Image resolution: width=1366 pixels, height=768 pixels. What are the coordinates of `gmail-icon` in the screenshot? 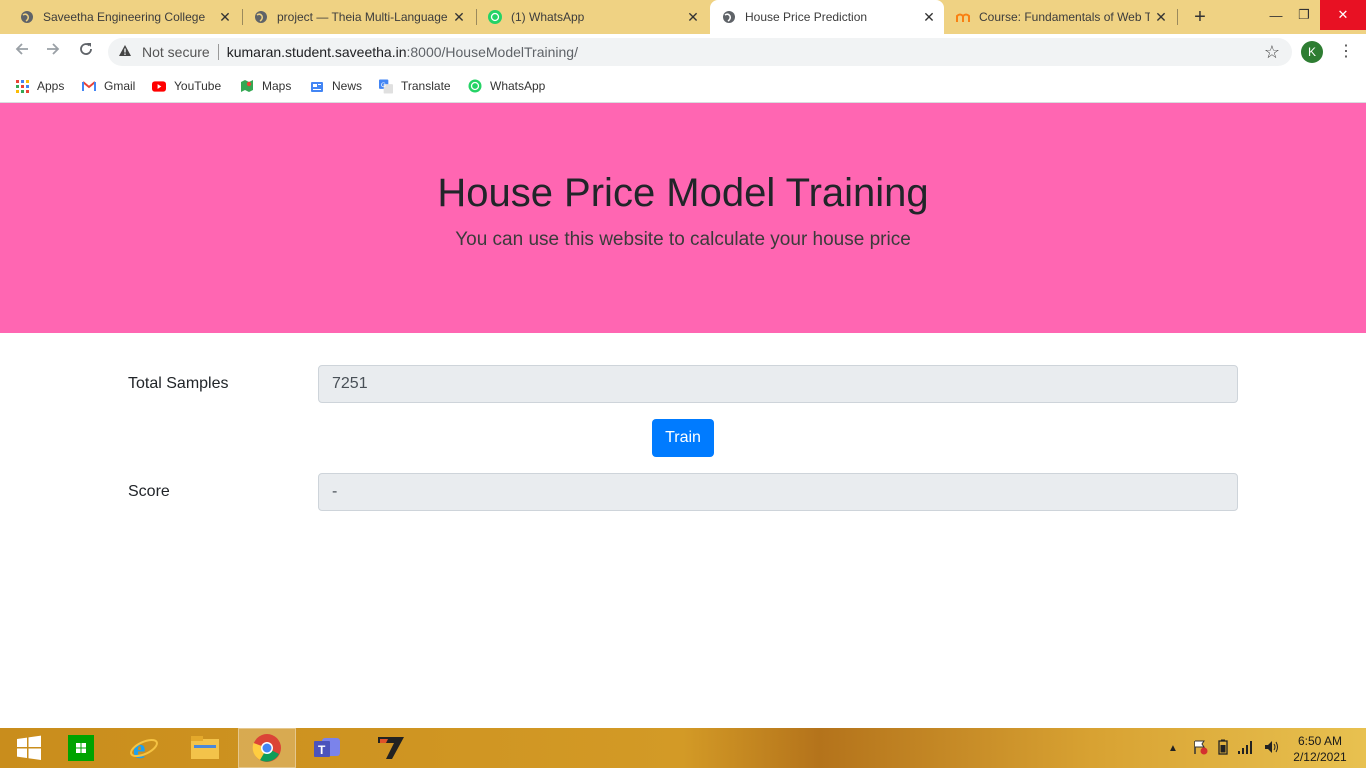 It's located at (89, 86).